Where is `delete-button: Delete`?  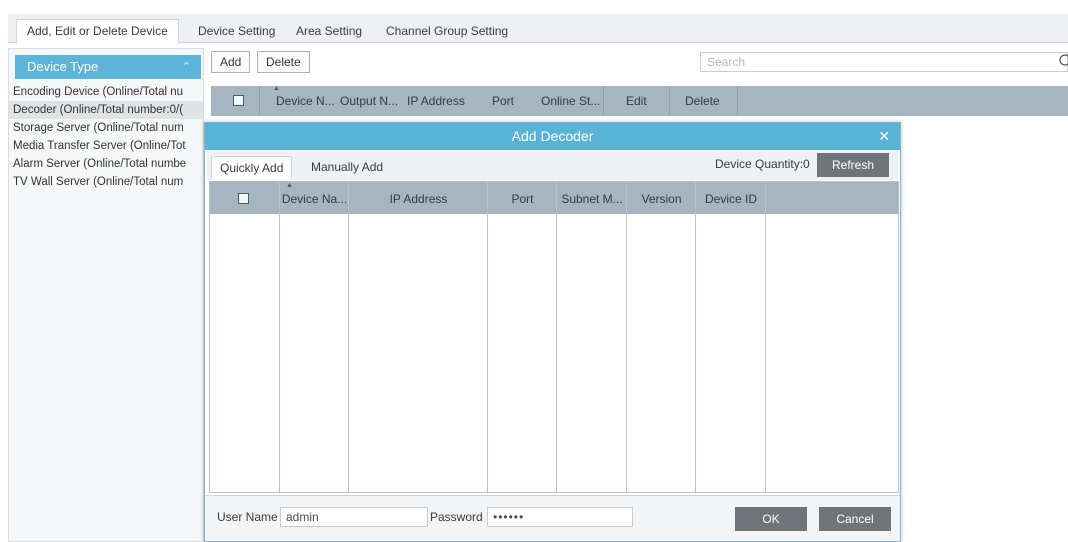 delete-button: Delete is located at coordinates (283, 62).